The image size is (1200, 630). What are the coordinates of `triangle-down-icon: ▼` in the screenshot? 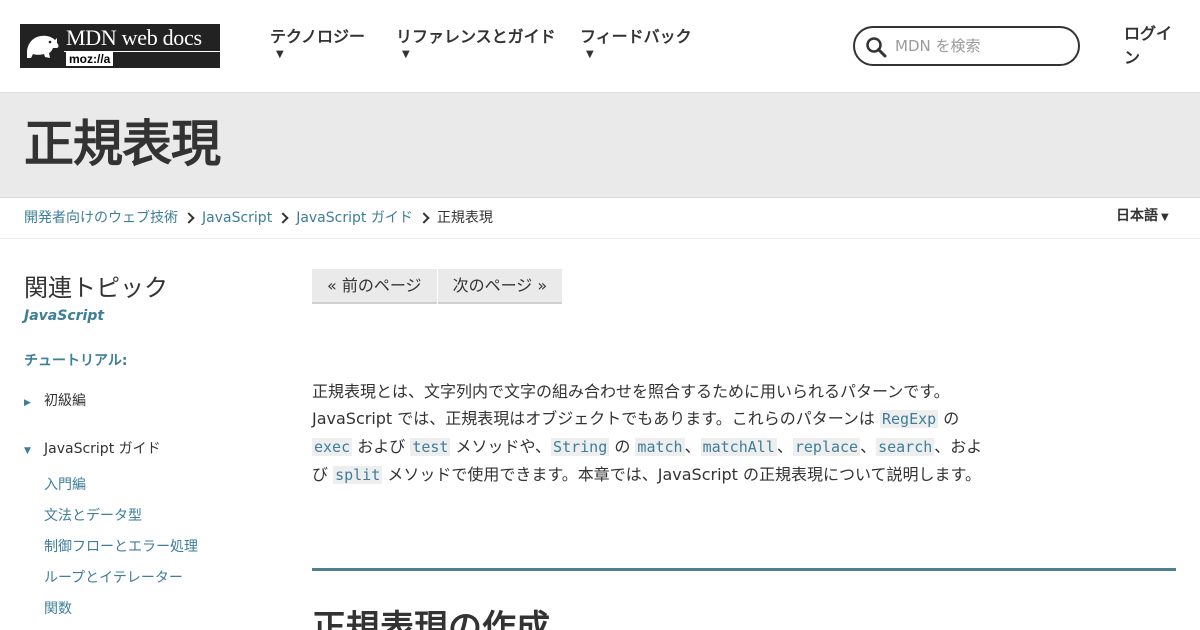 It's located at (27, 451).